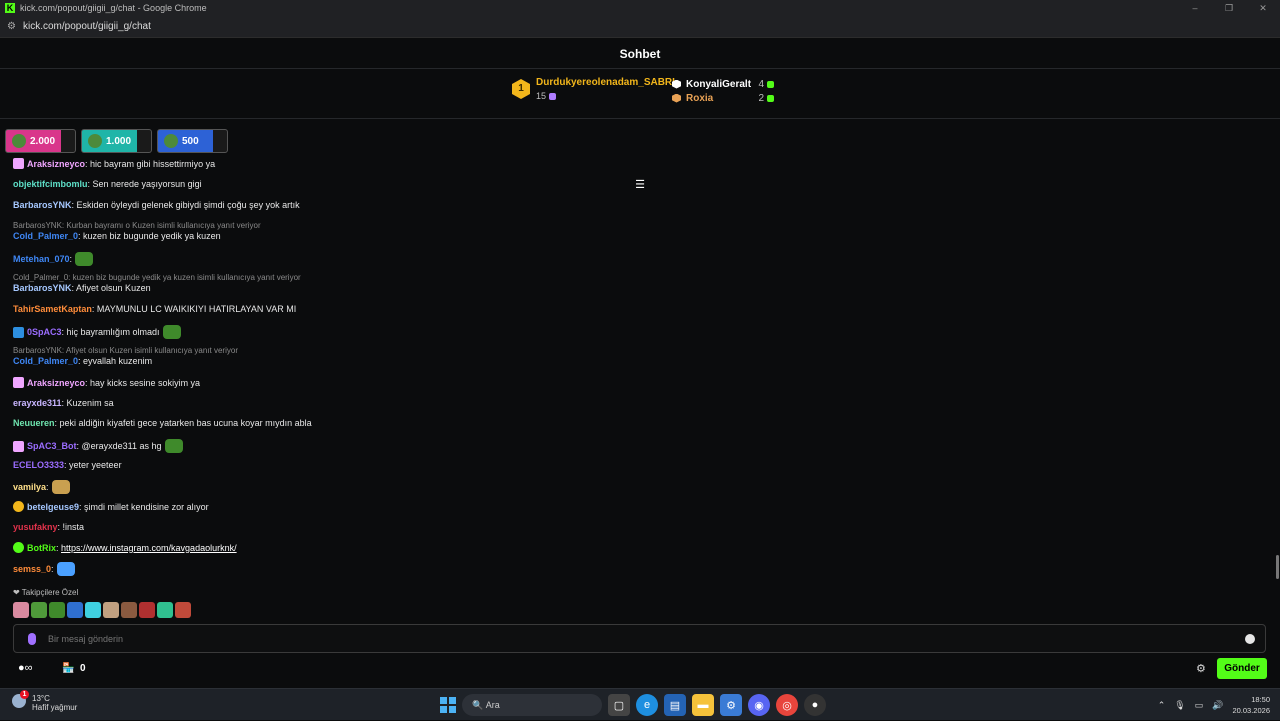 This screenshot has height=721, width=1280. Describe the element at coordinates (675, 705) in the screenshot. I see `store-icon: ▤` at that location.